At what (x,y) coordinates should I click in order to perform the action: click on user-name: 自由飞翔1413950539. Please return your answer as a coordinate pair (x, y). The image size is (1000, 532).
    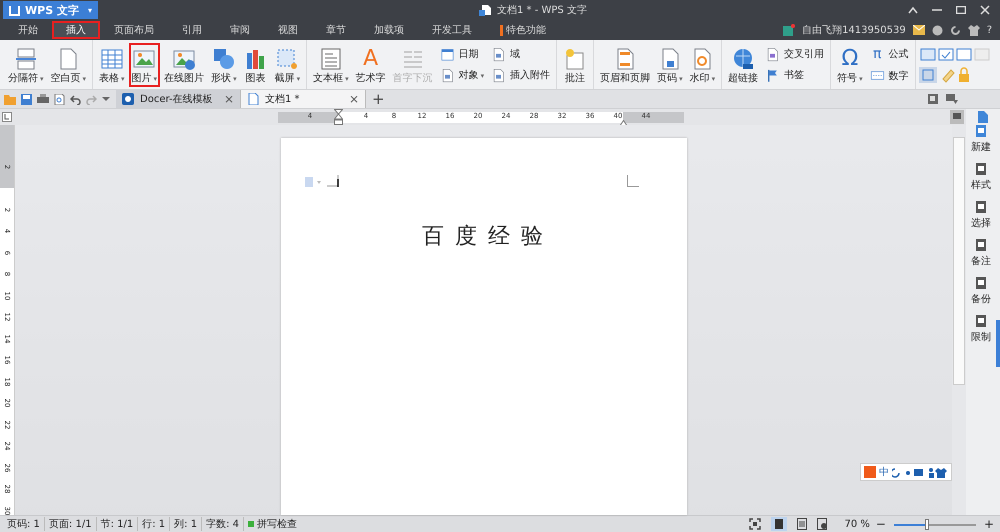
    Looking at the image, I should click on (854, 30).